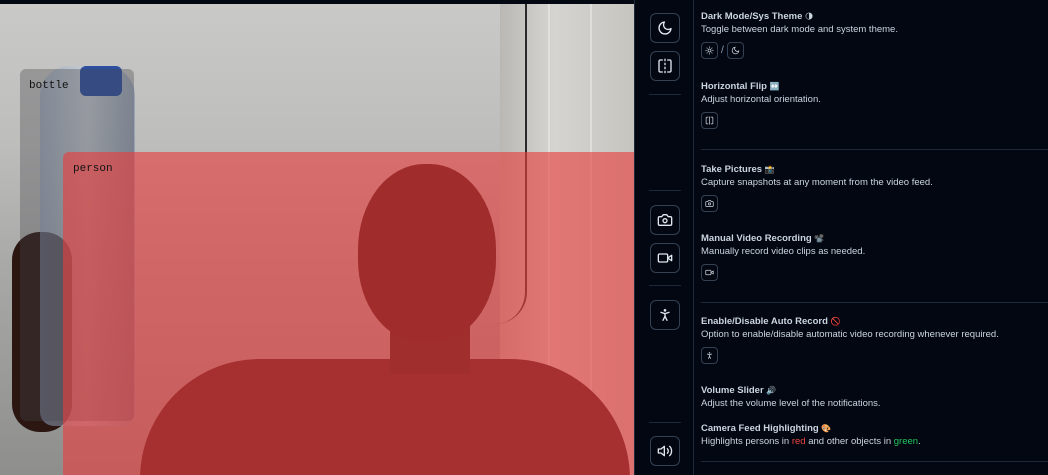  Describe the element at coordinates (763, 238) in the screenshot. I see `section-title: Manual Video Recording 📽️` at that location.